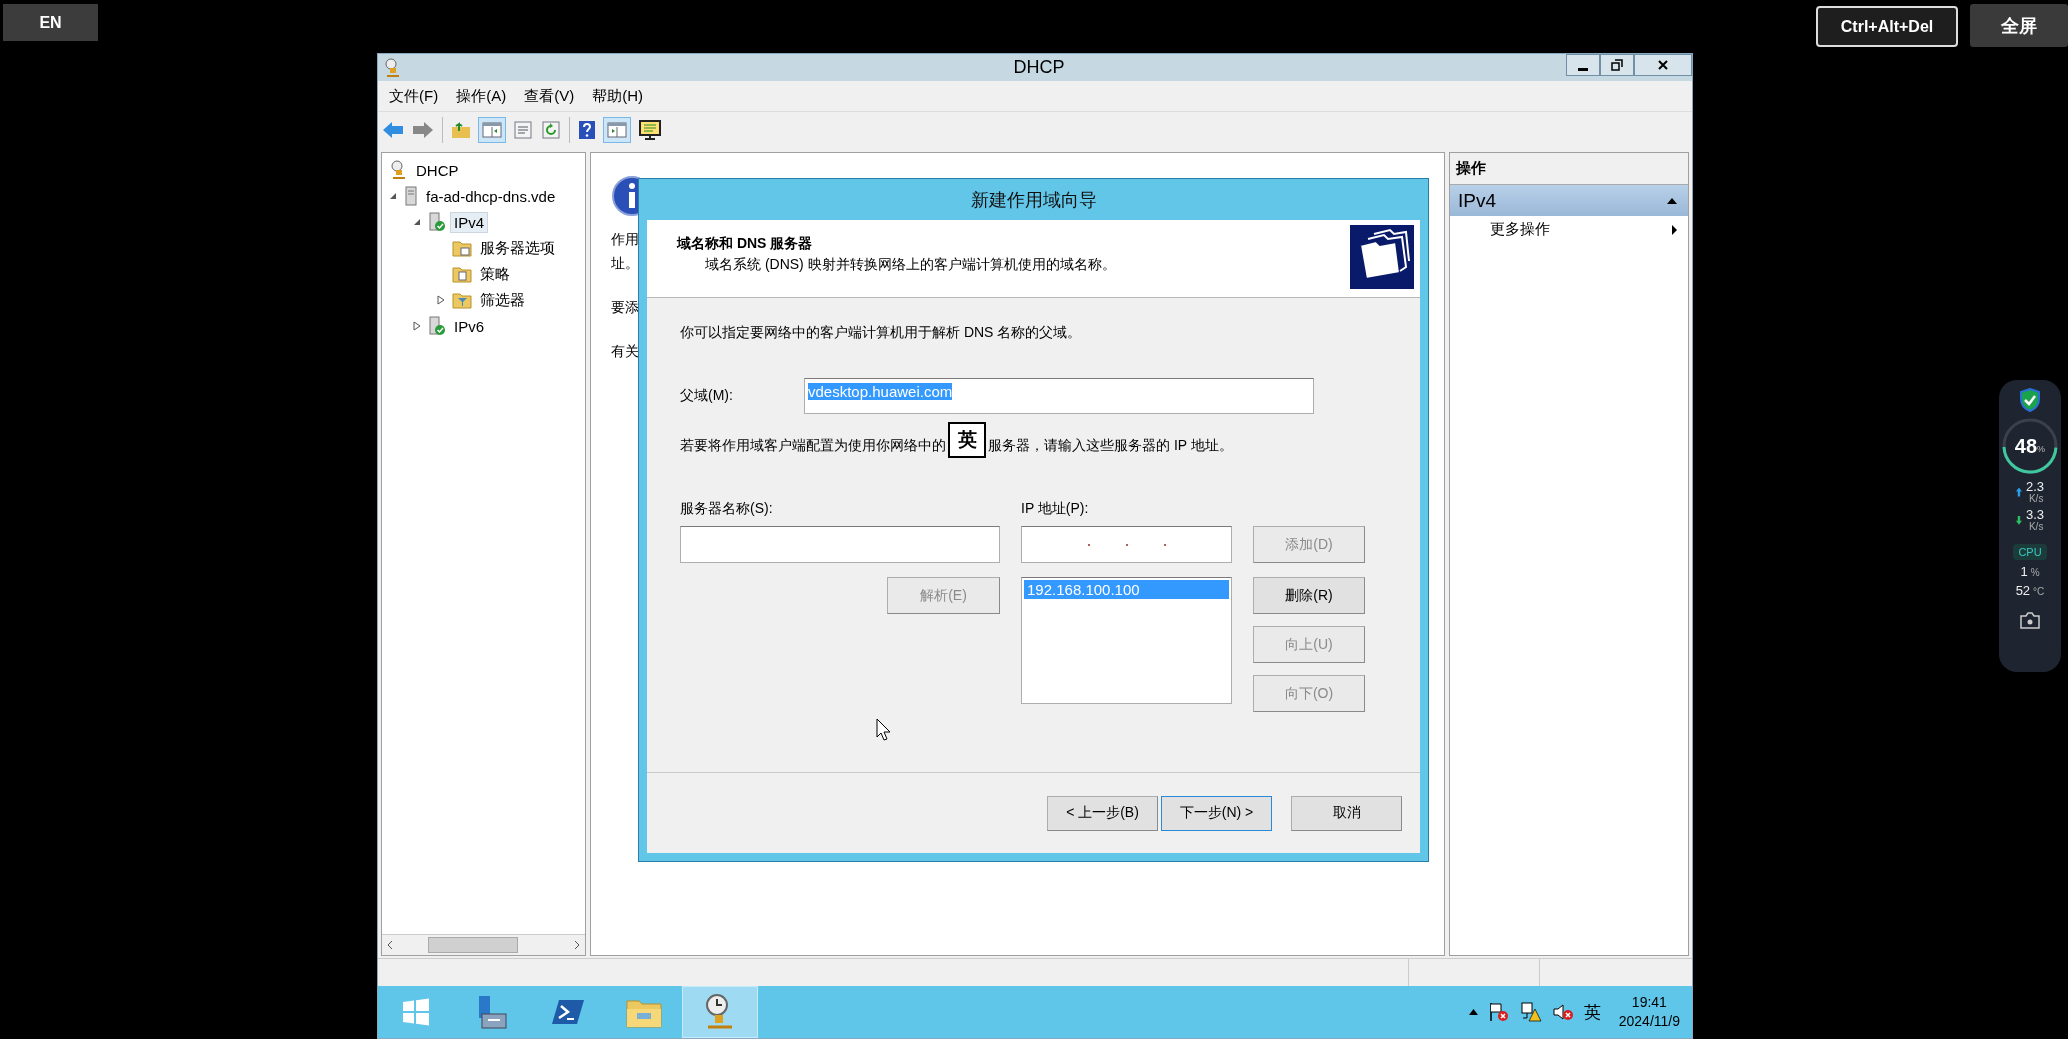  What do you see at coordinates (2039, 592) in the screenshot?
I see `temperature-unit: °C` at bounding box center [2039, 592].